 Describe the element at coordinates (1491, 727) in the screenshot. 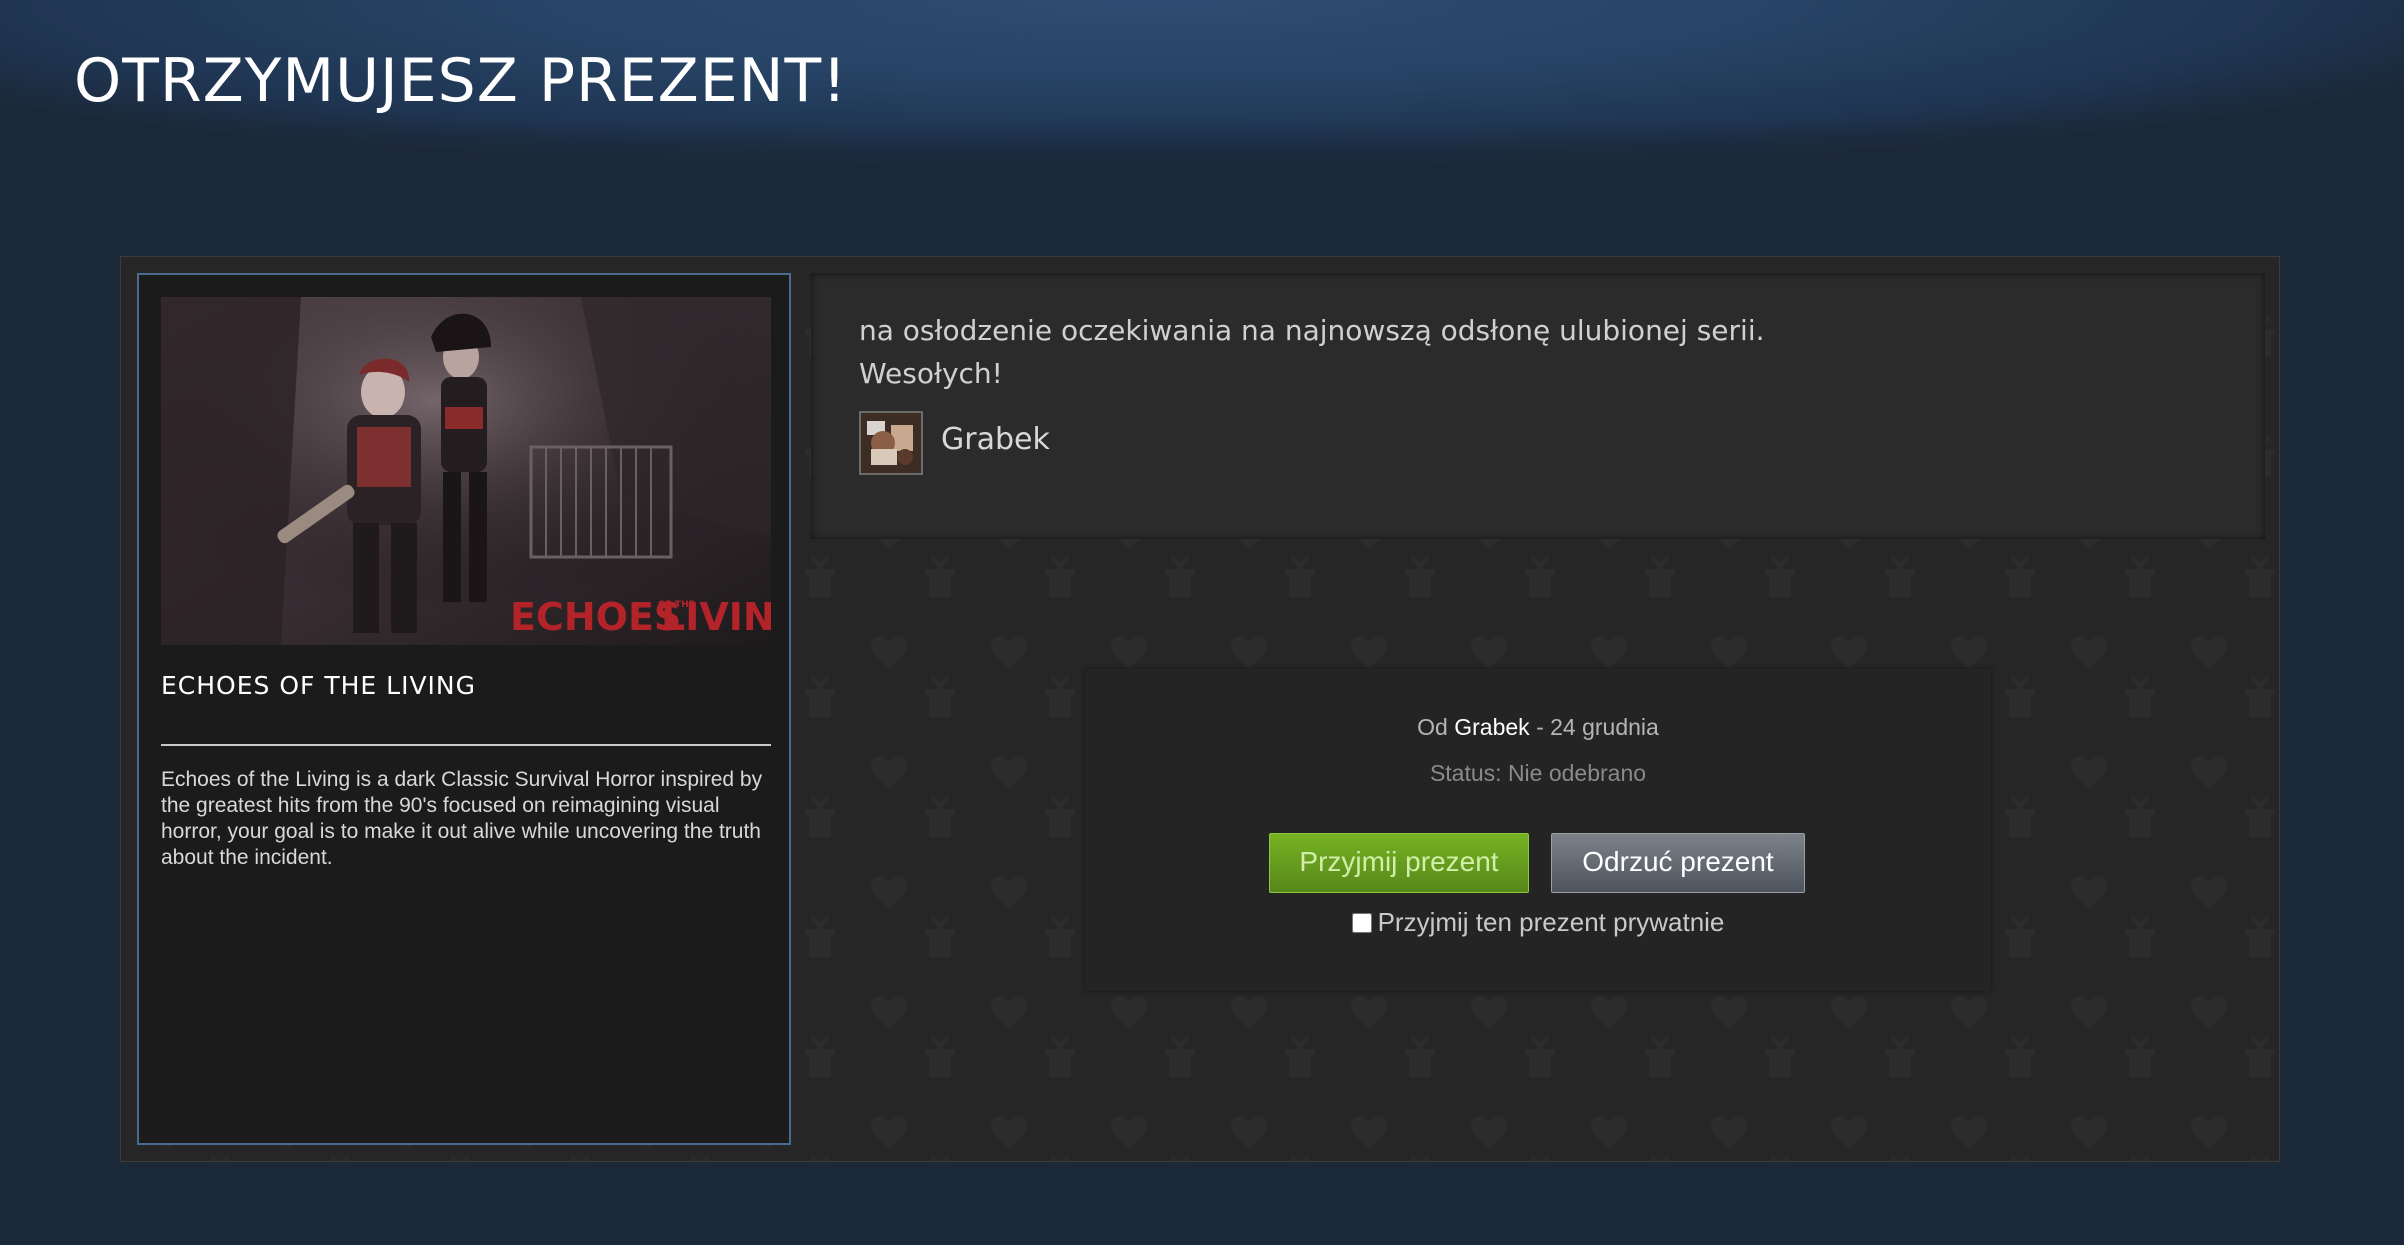

I see `from-sender-link: Grabek` at that location.